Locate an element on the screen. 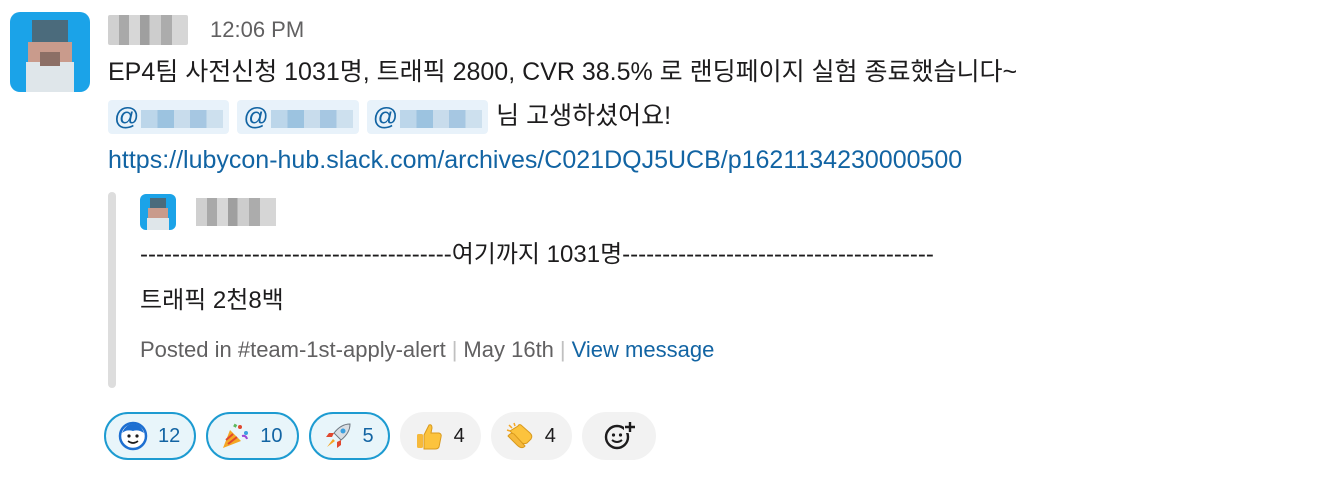 The width and height of the screenshot is (1330, 482). add-reaction-button is located at coordinates (618, 436).